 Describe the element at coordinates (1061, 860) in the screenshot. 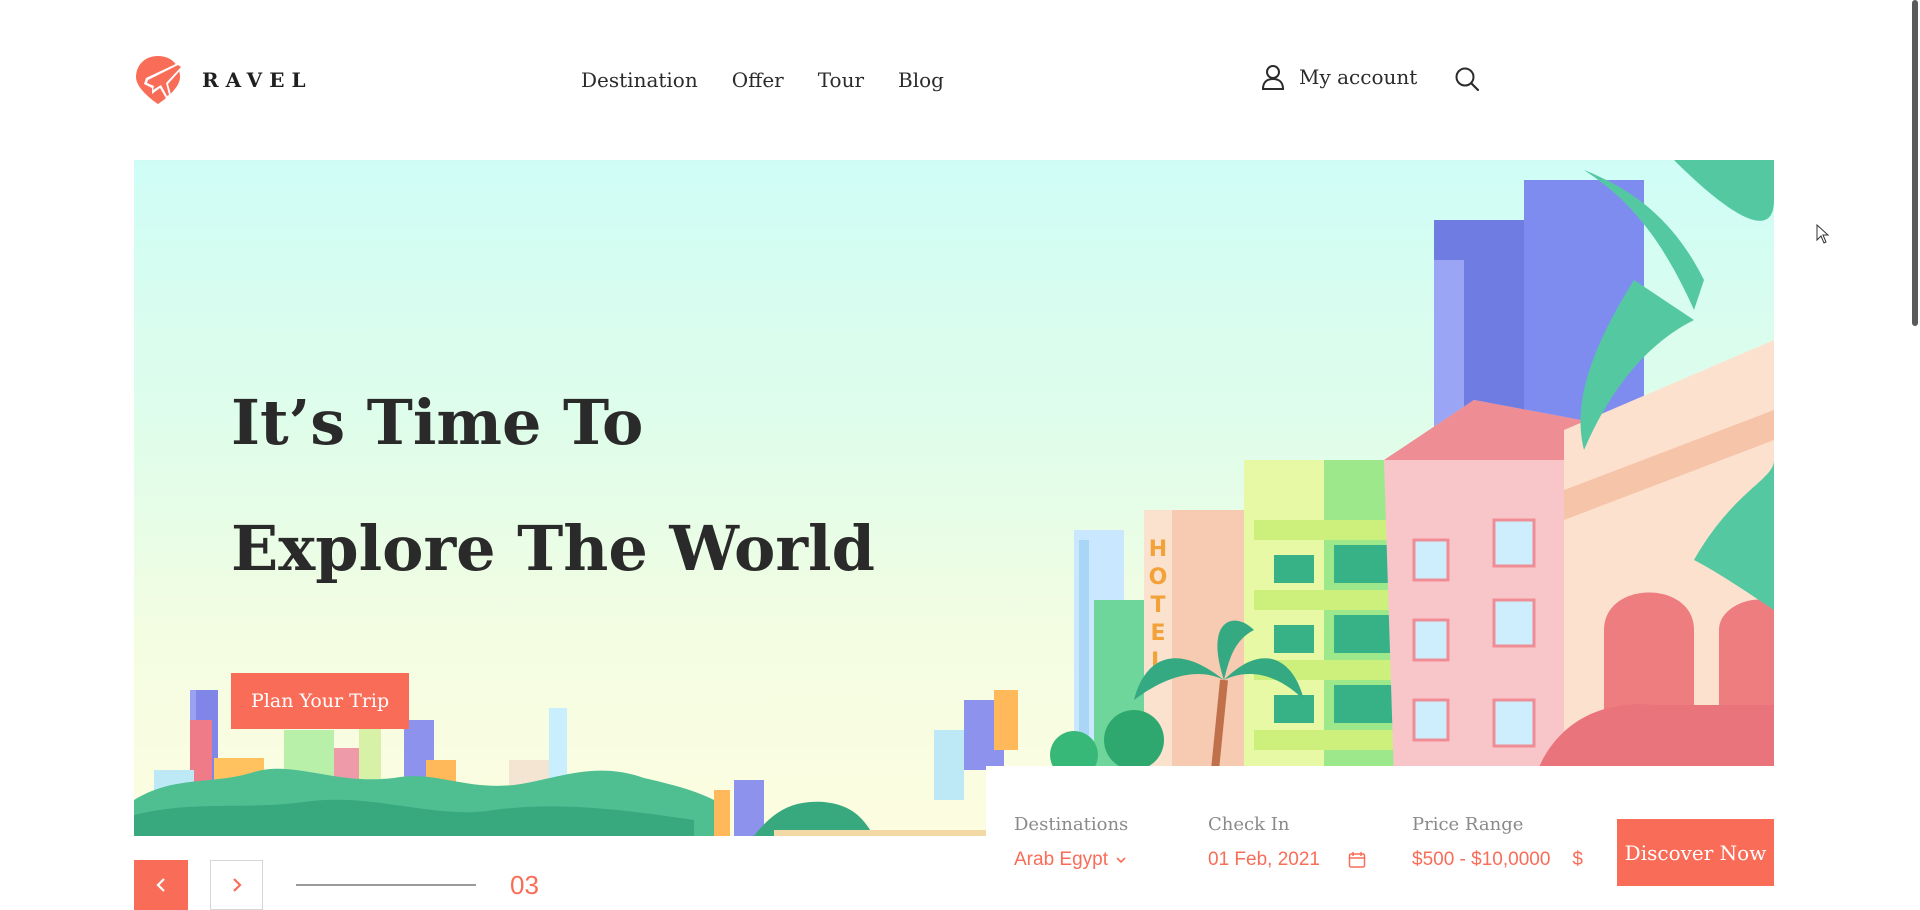

I see `destinations-select: Arab Egypt` at that location.